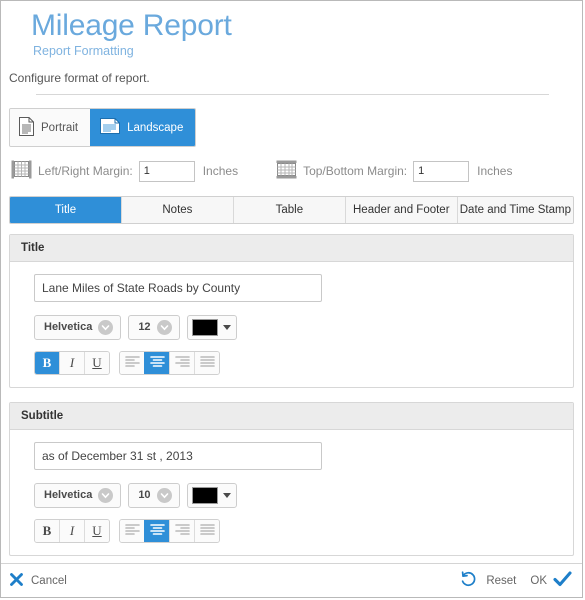  Describe the element at coordinates (16, 581) in the screenshot. I see `close-icon` at that location.